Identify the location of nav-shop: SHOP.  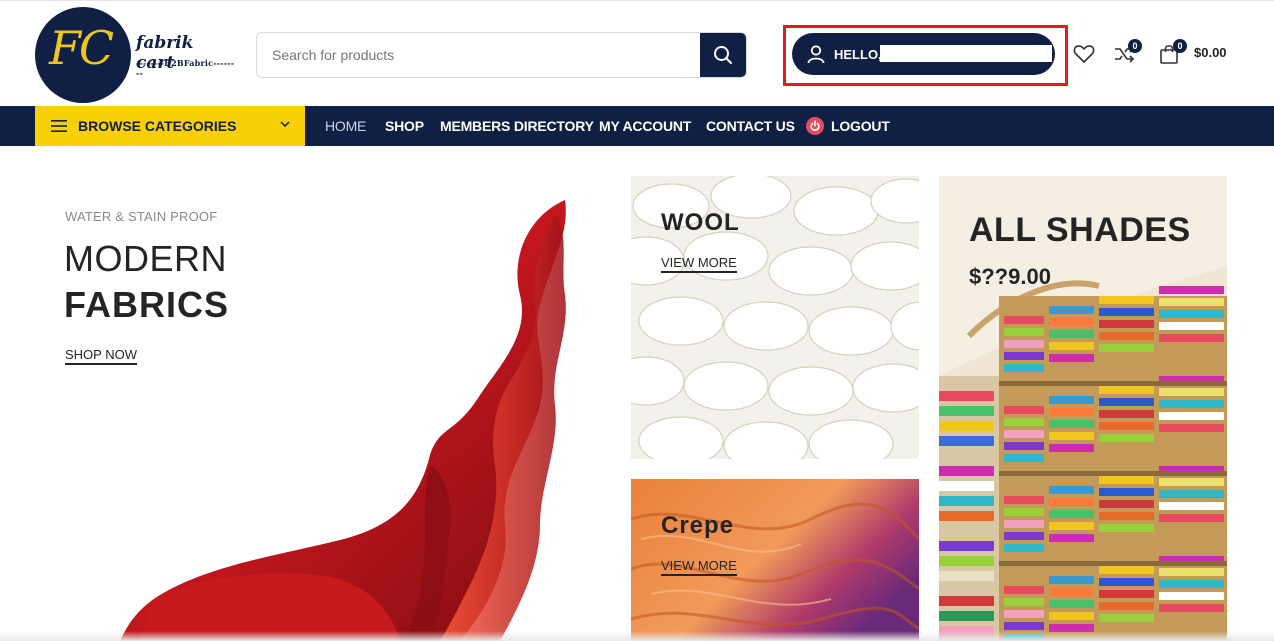
(404, 126).